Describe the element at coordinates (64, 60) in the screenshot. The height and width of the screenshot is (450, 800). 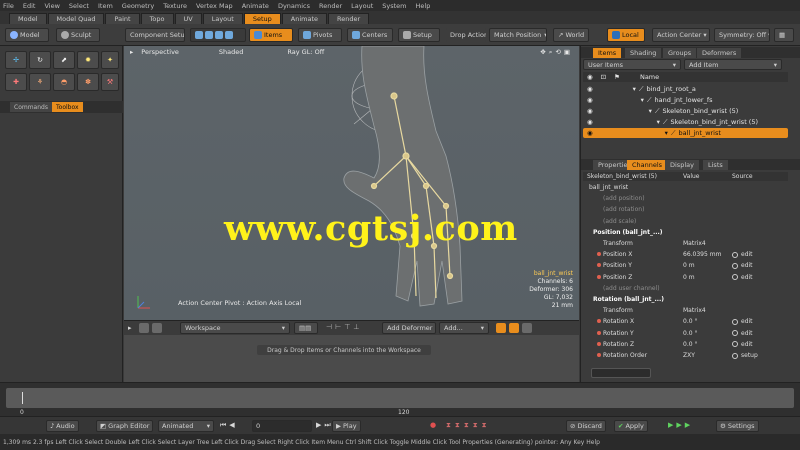
I see `pin-tool-button: ⬈` at that location.